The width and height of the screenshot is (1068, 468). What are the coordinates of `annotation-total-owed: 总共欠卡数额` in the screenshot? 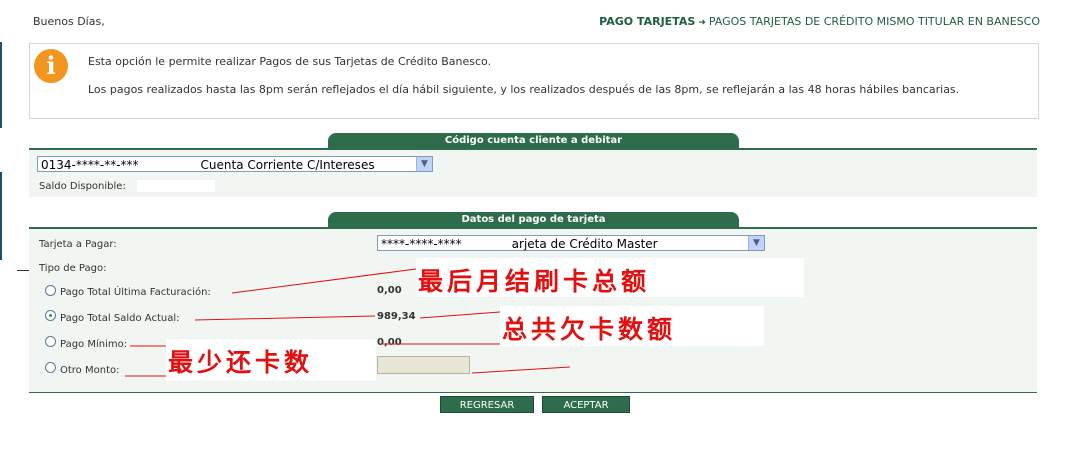 It's located at (589, 329).